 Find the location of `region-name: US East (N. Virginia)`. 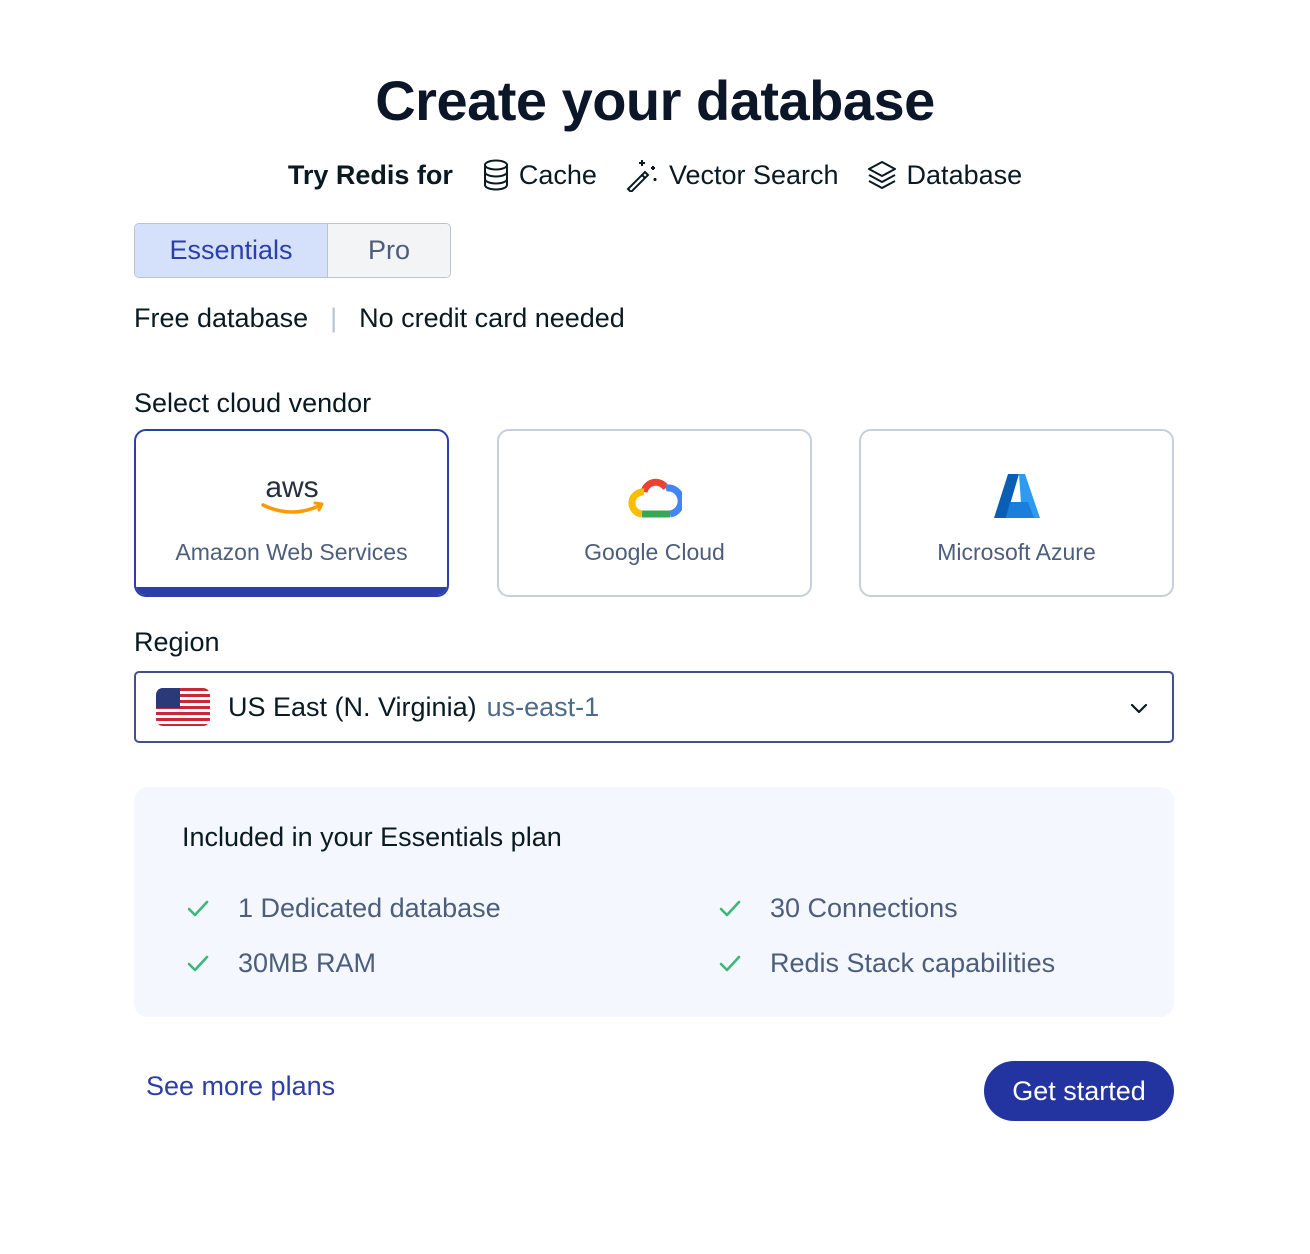

region-name: US East (N. Virginia) is located at coordinates (352, 706).